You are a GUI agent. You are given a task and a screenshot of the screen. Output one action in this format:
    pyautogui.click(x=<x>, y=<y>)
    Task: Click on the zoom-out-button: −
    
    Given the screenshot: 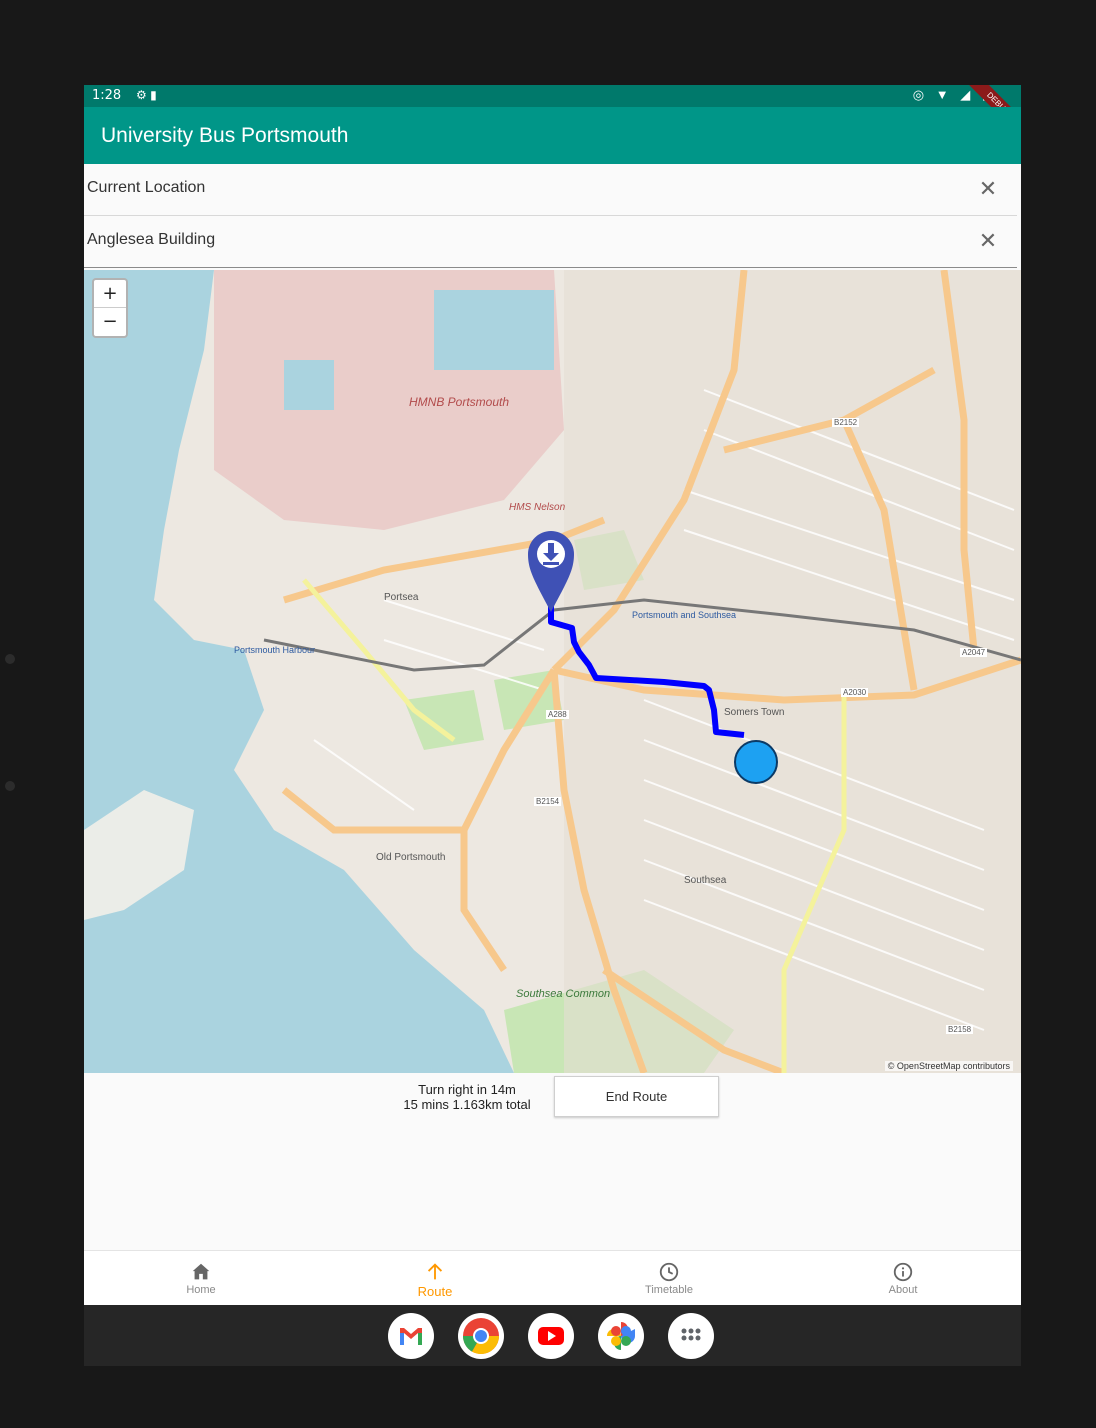 What is the action you would take?
    pyautogui.click(x=110, y=321)
    